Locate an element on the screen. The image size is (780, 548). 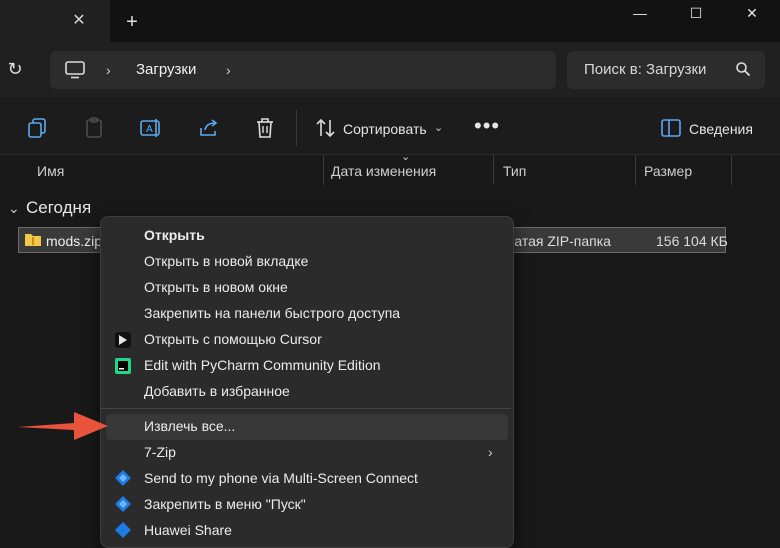
menu-item-pin-quick-access: Закрепить на панели быстрого доступа is located at coordinates (272, 313).